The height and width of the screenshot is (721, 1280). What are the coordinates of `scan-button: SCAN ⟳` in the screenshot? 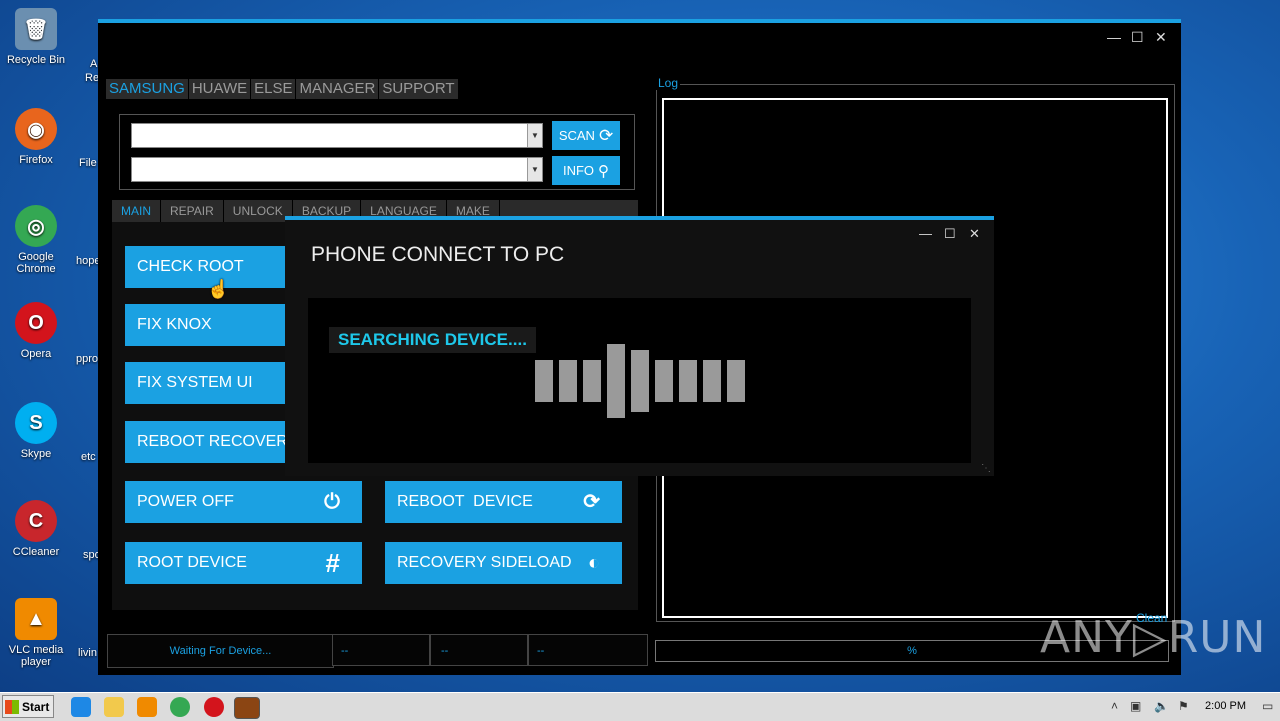 It's located at (586, 135).